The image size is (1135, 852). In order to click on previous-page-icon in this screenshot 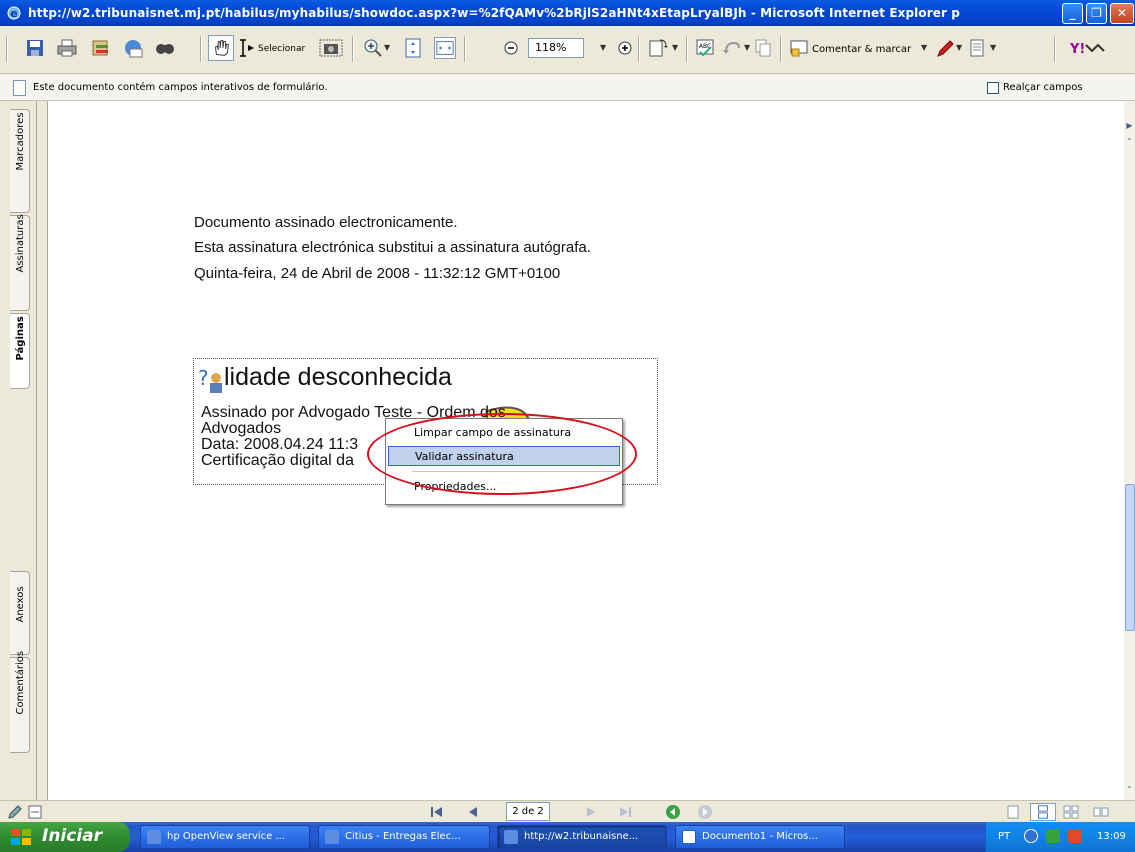, I will do `click(473, 812)`.